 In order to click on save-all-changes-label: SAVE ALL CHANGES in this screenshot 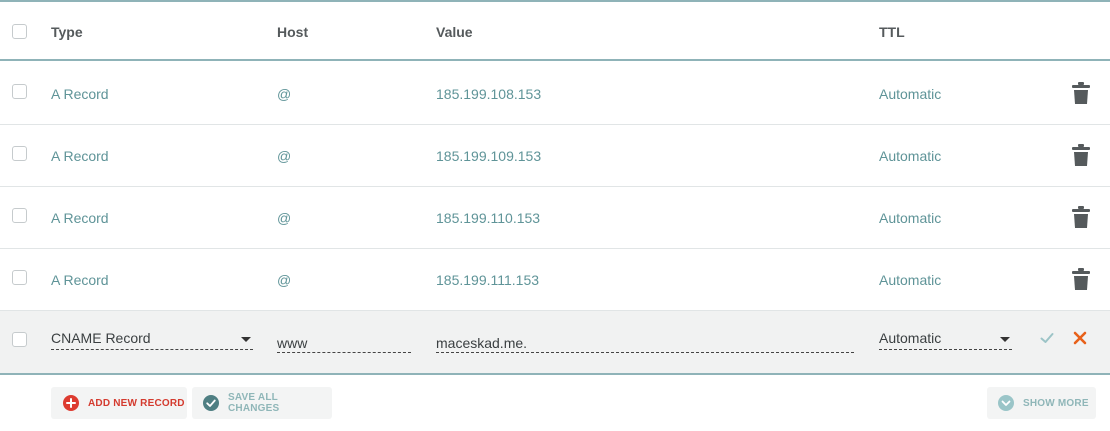, I will do `click(254, 403)`.